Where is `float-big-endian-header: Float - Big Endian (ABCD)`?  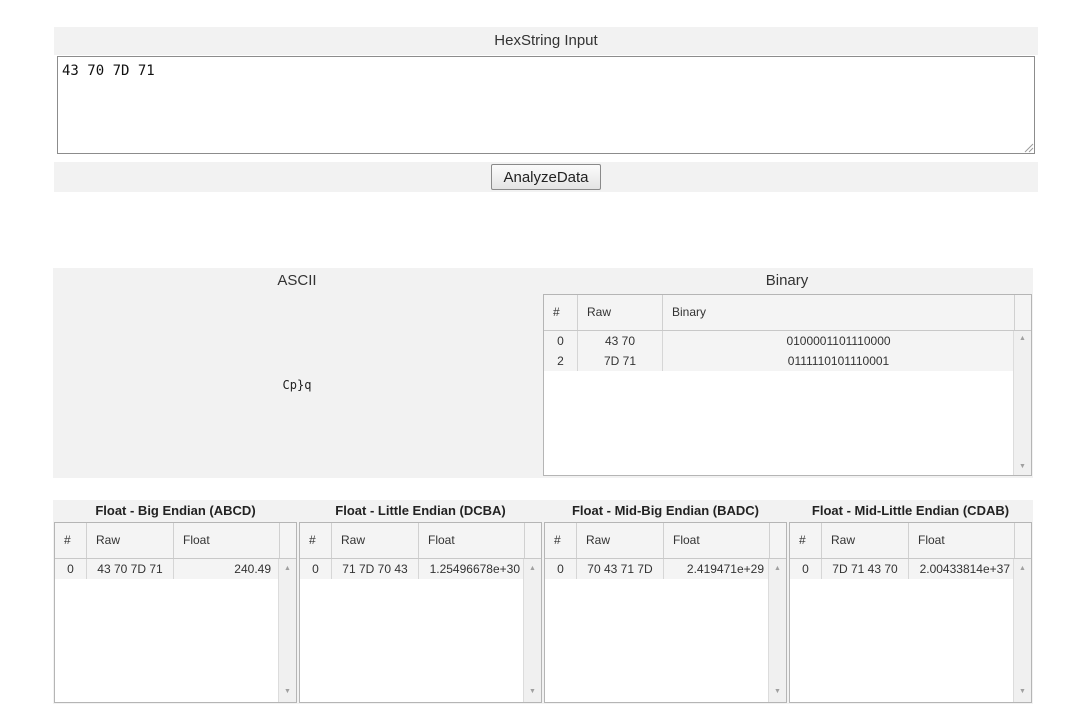
float-big-endian-header: Float - Big Endian (ABCD) is located at coordinates (175, 511).